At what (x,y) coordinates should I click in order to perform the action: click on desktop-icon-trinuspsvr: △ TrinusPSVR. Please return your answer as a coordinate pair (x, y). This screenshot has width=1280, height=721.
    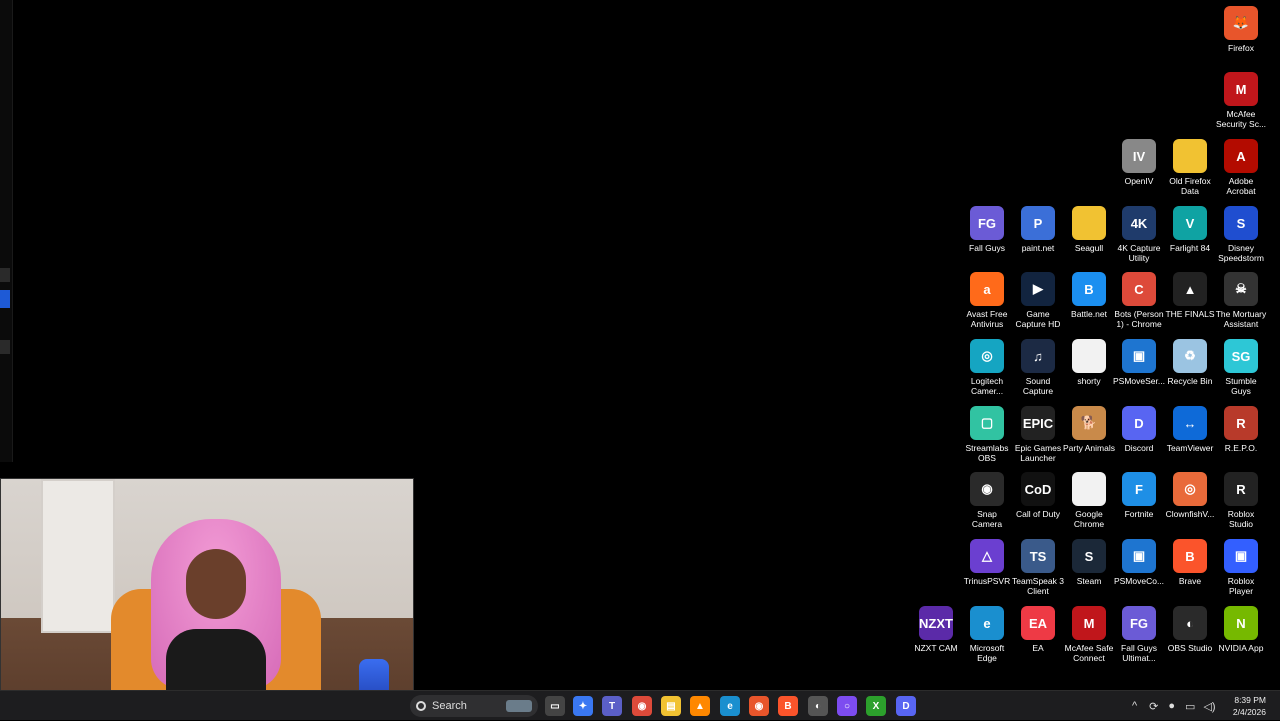
    Looking at the image, I should click on (987, 562).